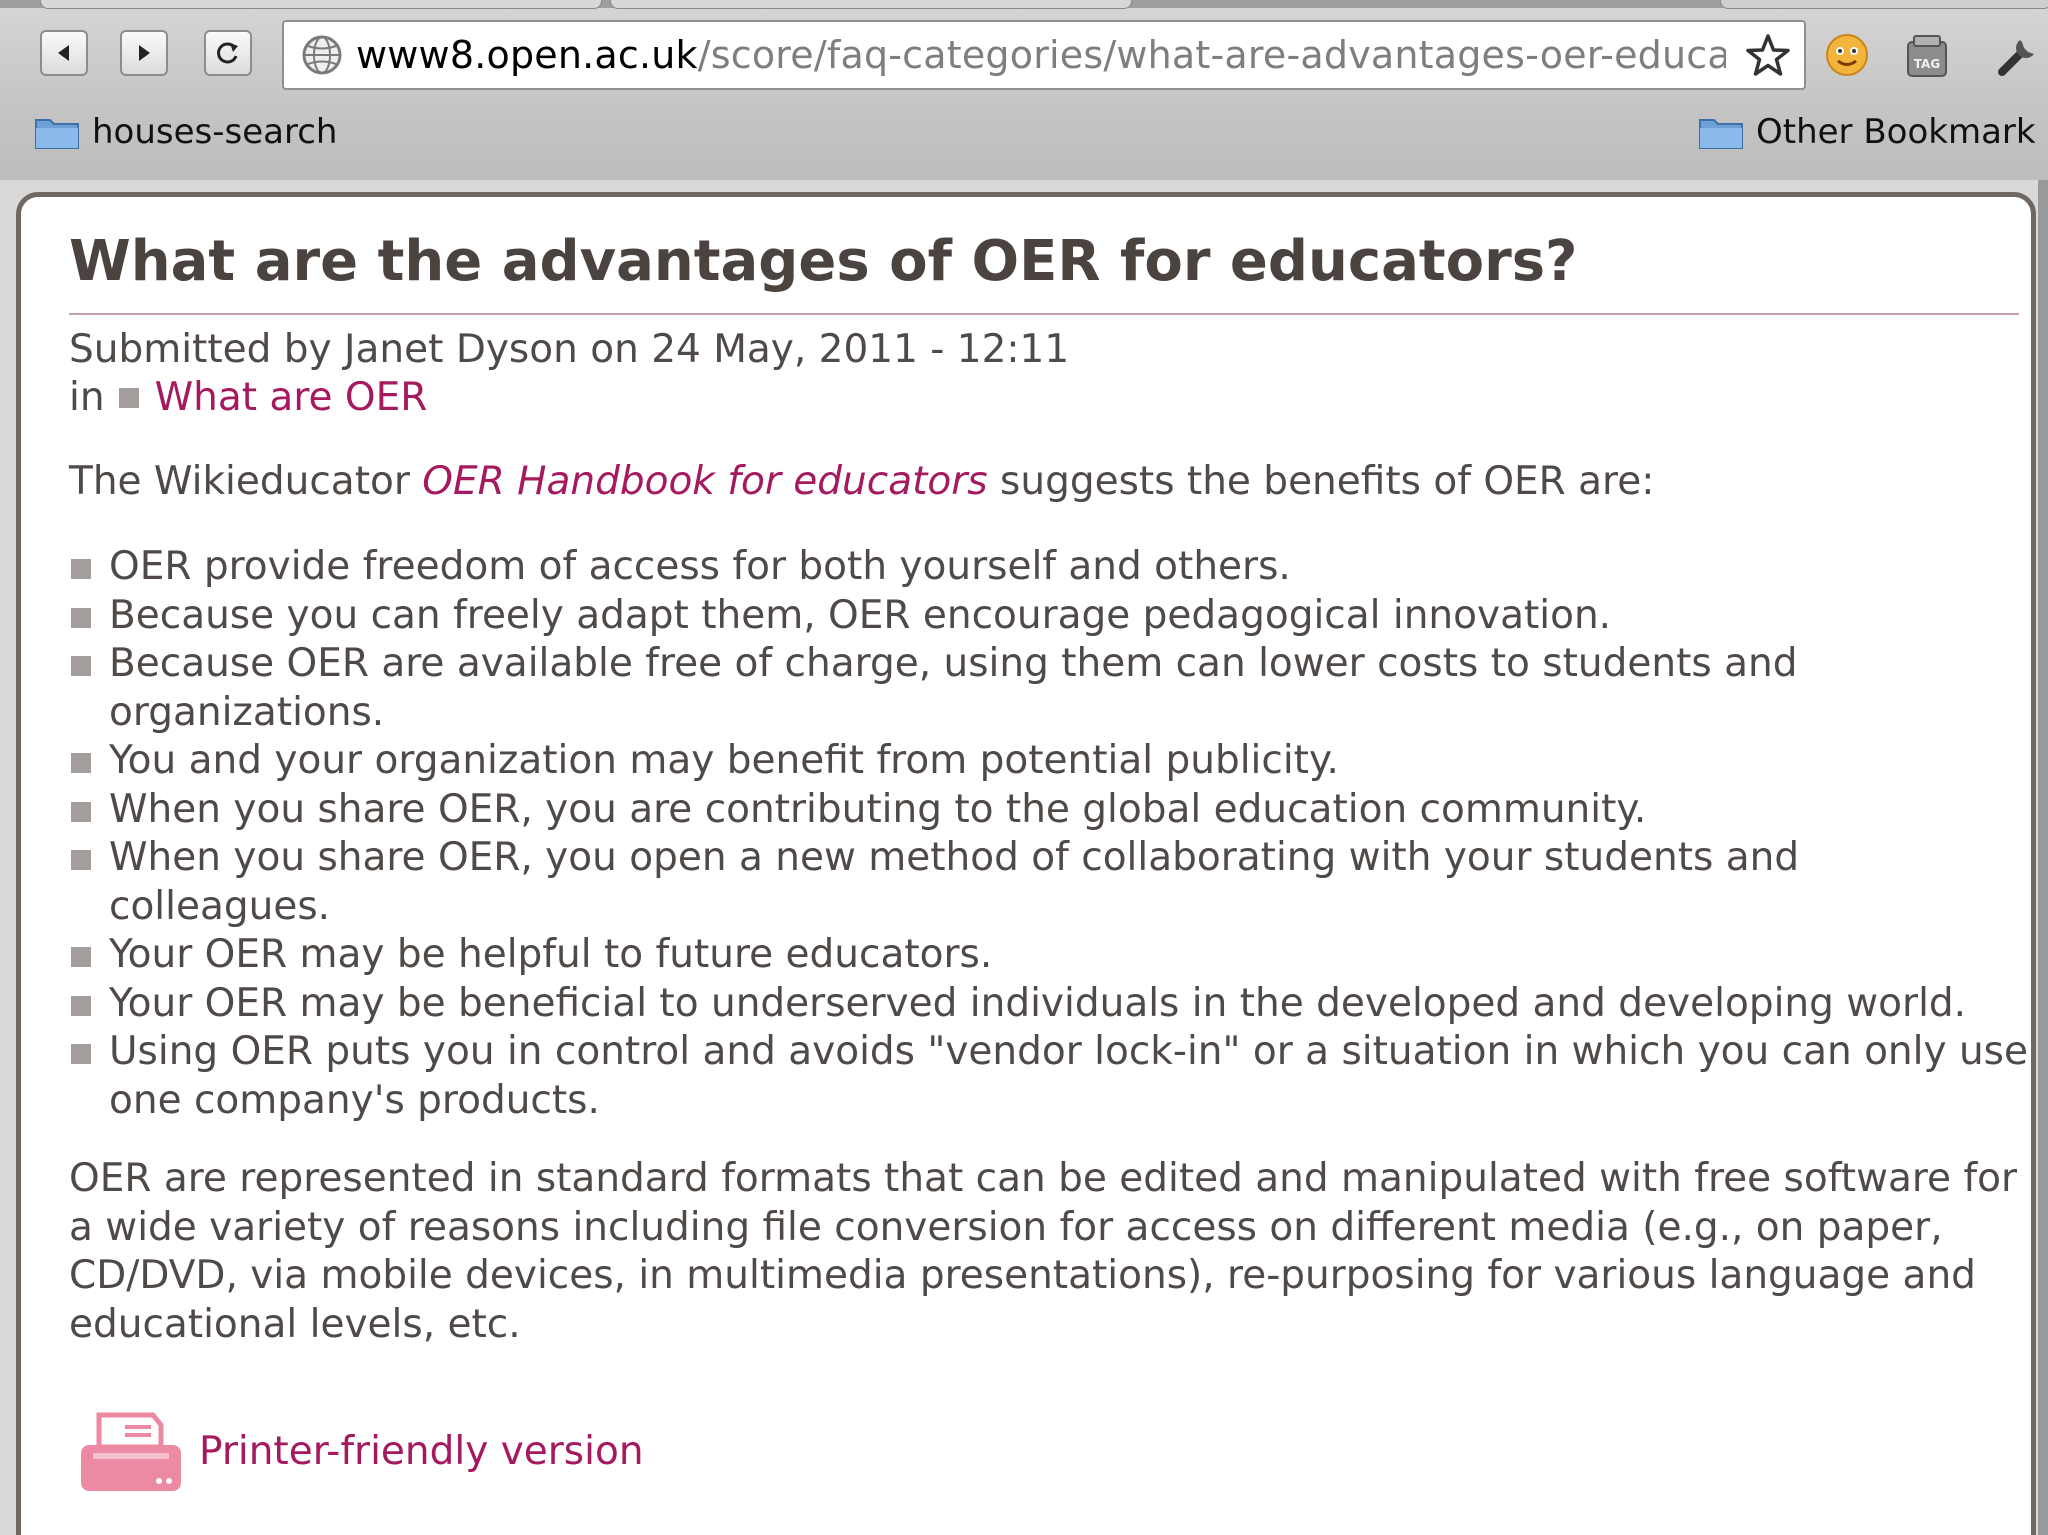  I want to click on reload-icon, so click(227, 53).